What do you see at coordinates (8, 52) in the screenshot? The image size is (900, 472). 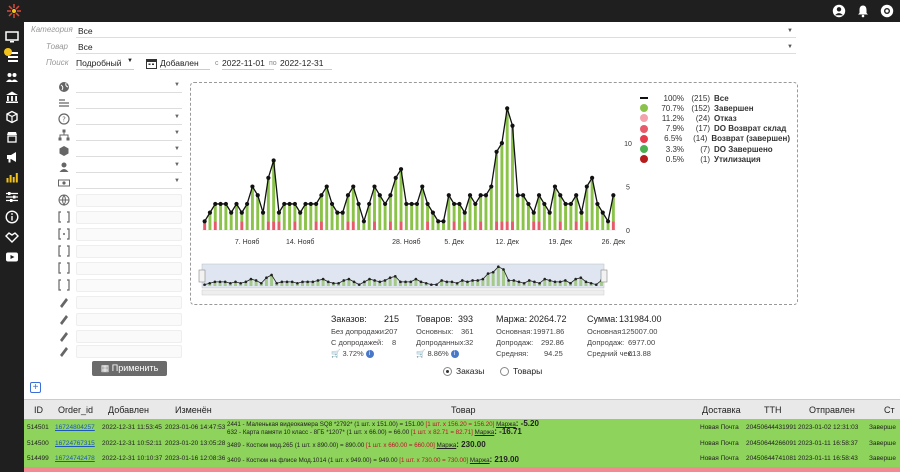 I see `notification-badge` at bounding box center [8, 52].